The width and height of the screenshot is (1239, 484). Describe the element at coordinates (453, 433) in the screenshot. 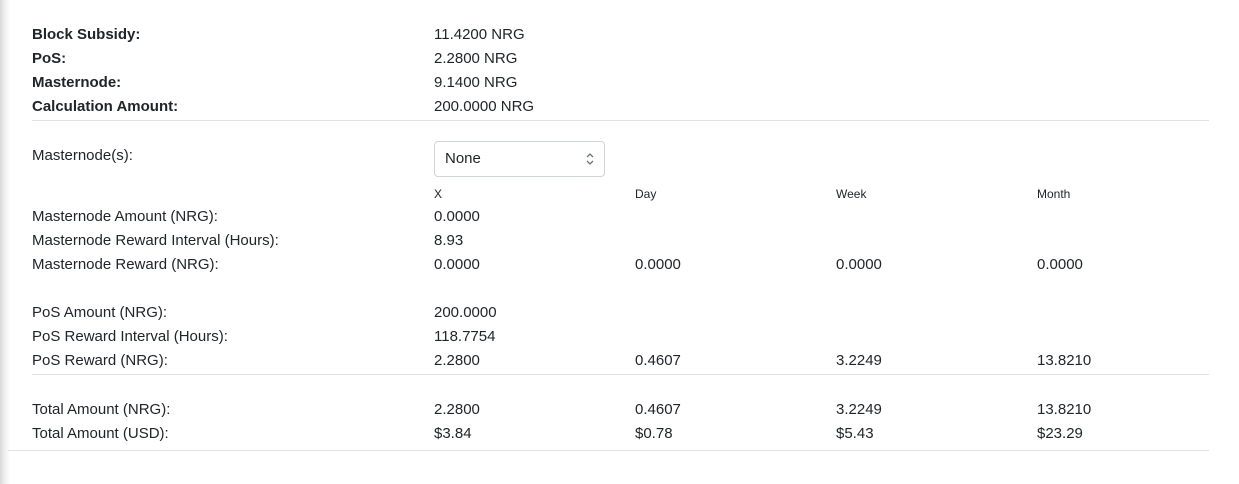

I see `total-usd-x: $3.84` at that location.